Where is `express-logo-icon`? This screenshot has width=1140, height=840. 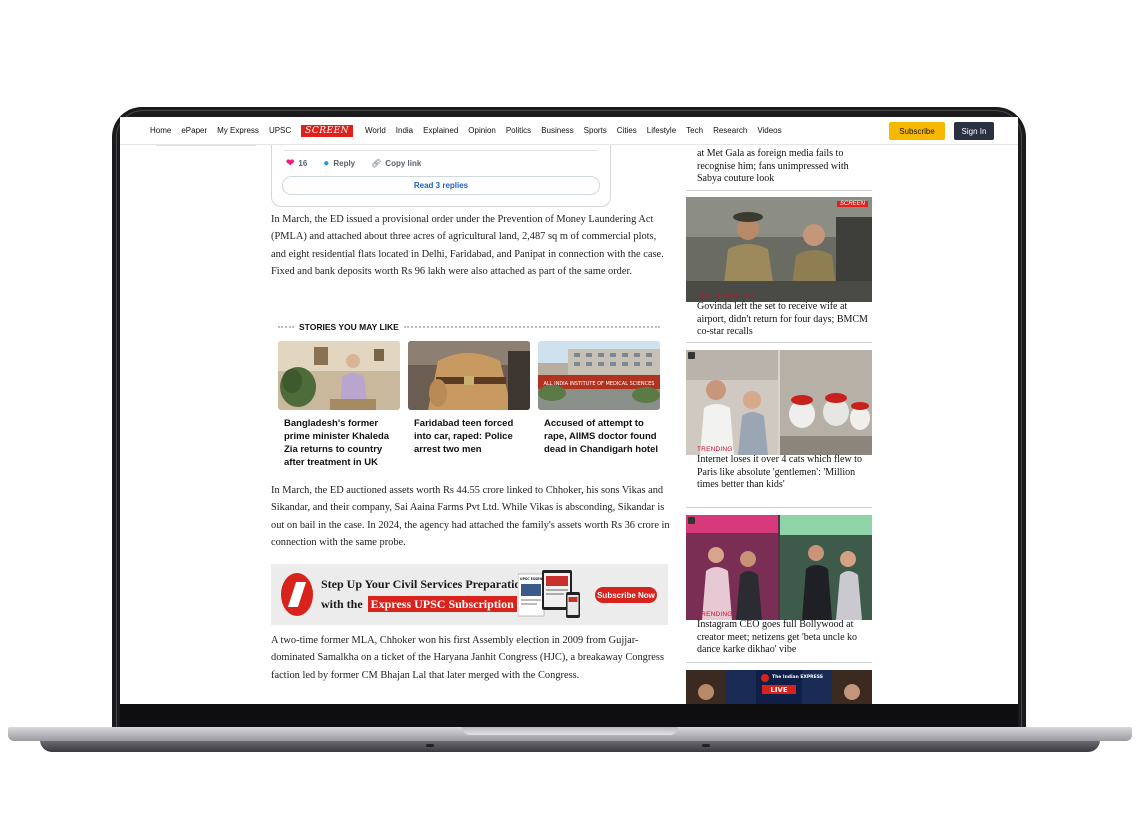
express-logo-icon is located at coordinates (297, 594).